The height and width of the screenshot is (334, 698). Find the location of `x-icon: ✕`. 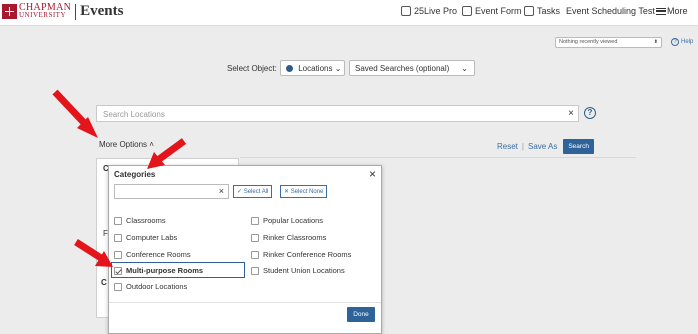

x-icon: ✕ is located at coordinates (287, 192).